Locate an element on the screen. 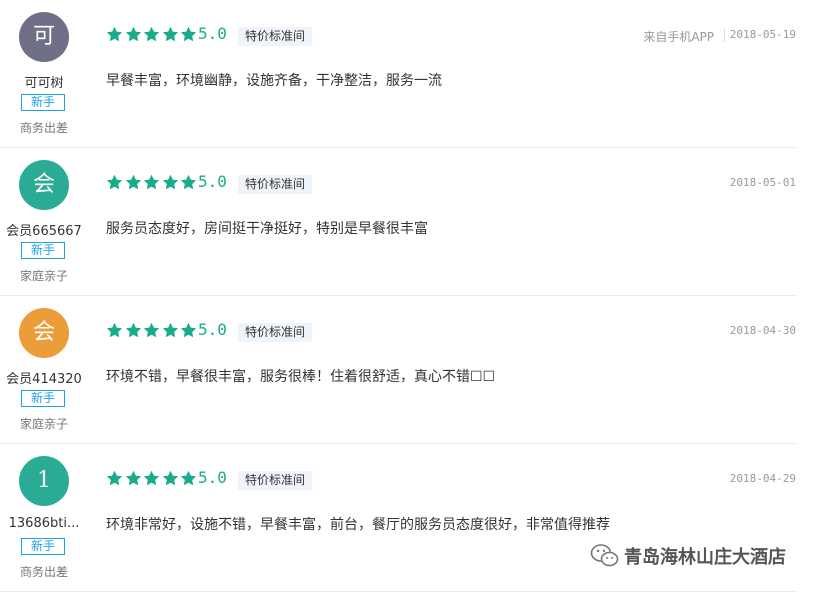  review-comment: 环境非常好，设施不错，早餐丰富，前台，餐厅的服务员态度很好，非常值得推荐 is located at coordinates (358, 525).